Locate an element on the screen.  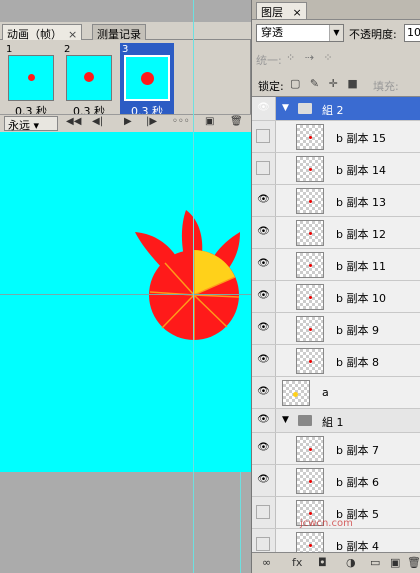
chevron-down-icon: ▼ is located at coordinates (336, 33).